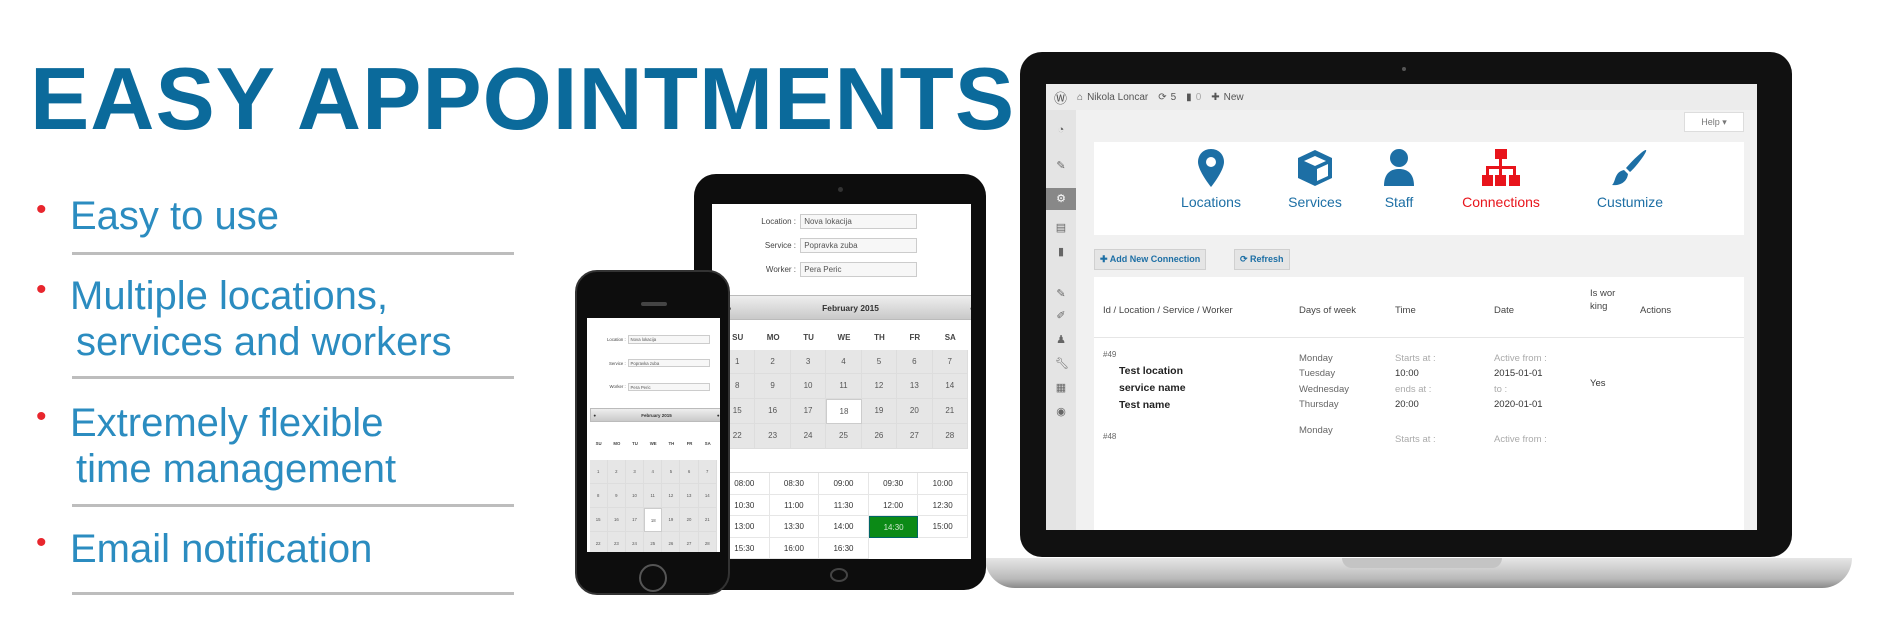 This screenshot has height=628, width=1886. What do you see at coordinates (1061, 340) in the screenshot?
I see `users-icon: ♟` at bounding box center [1061, 340].